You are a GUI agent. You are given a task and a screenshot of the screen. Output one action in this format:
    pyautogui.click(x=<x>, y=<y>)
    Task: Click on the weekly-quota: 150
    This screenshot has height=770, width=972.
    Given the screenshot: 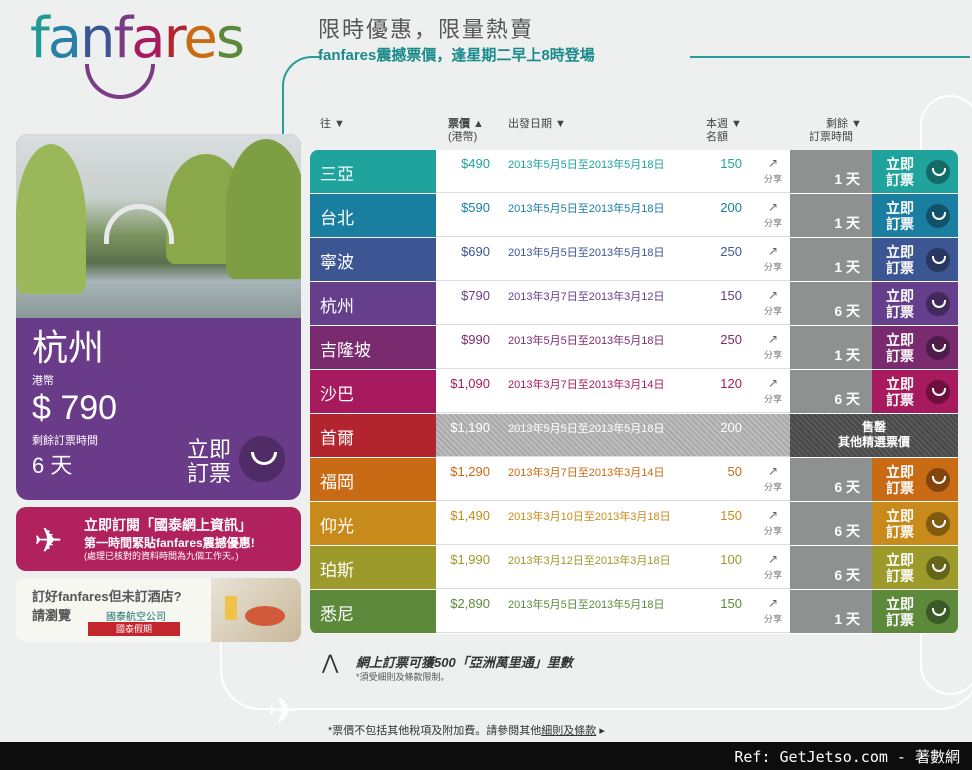 What is the action you would take?
    pyautogui.click(x=731, y=603)
    